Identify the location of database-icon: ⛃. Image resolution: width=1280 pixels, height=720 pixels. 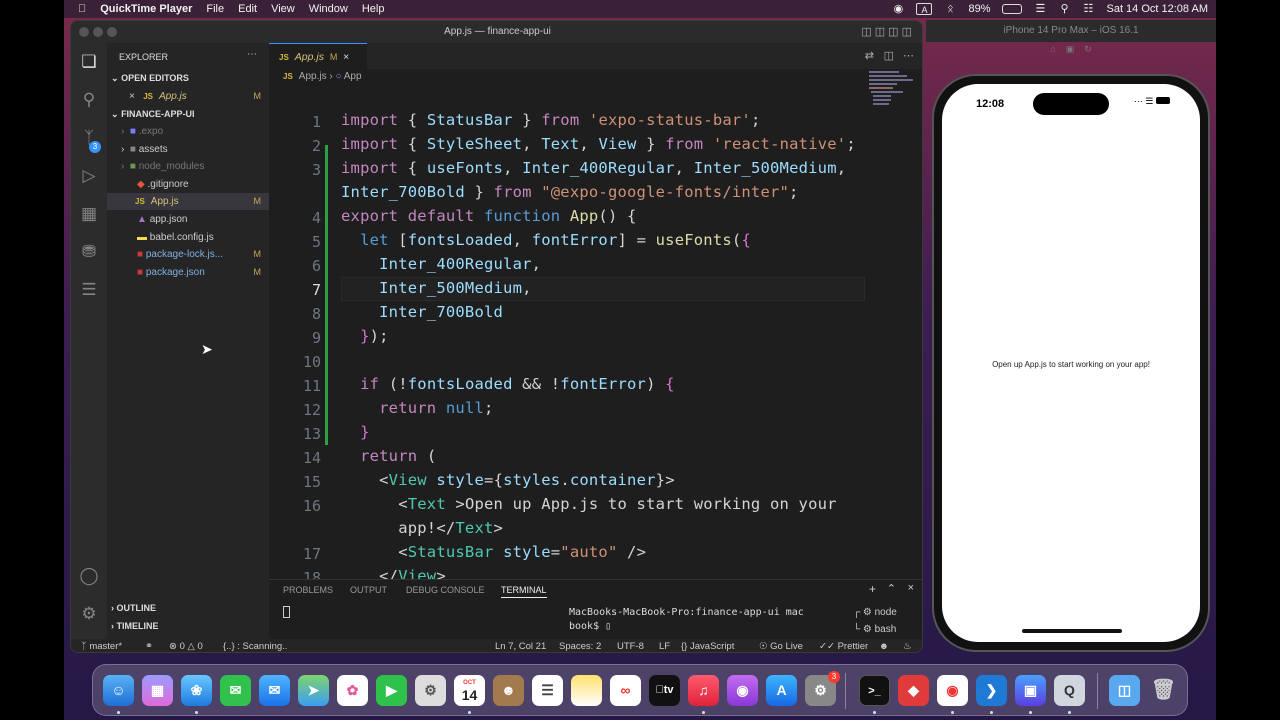
(89, 252).